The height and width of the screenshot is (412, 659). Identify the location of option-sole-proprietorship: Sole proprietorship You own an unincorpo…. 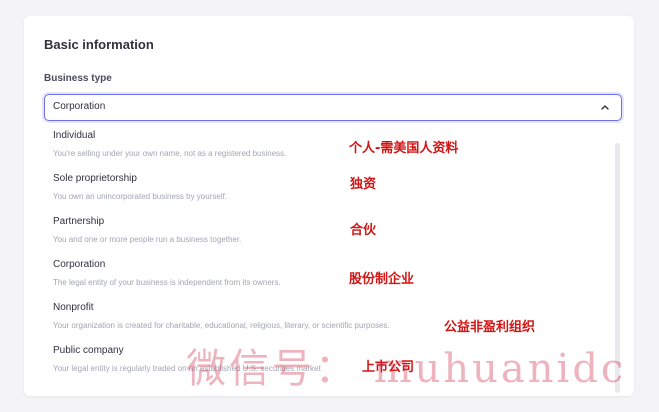
(328, 193).